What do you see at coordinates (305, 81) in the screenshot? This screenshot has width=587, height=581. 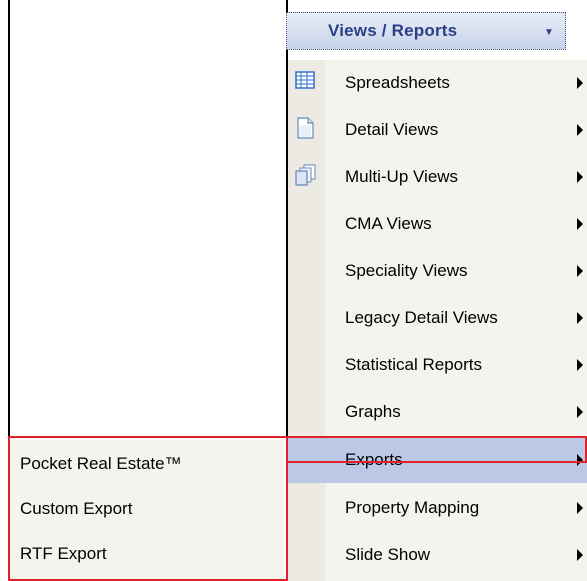 I see `spreadsheet-icon` at bounding box center [305, 81].